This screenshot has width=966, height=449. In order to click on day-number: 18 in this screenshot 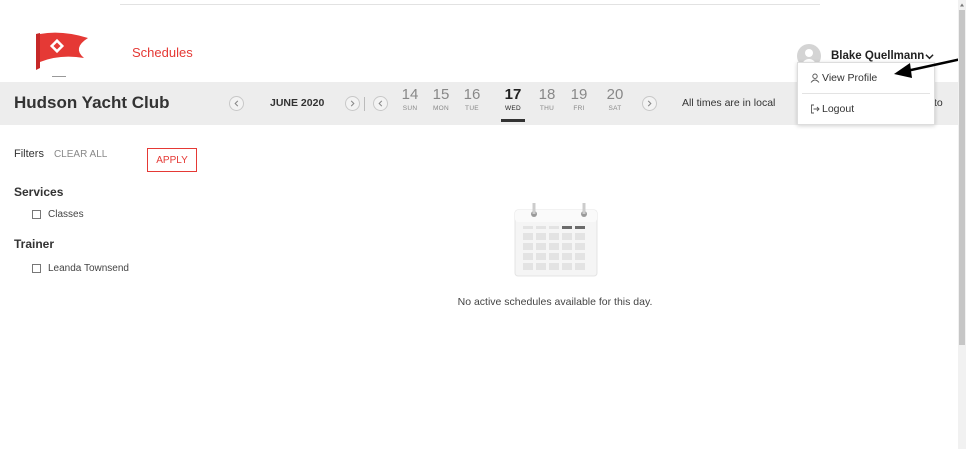, I will do `click(547, 94)`.